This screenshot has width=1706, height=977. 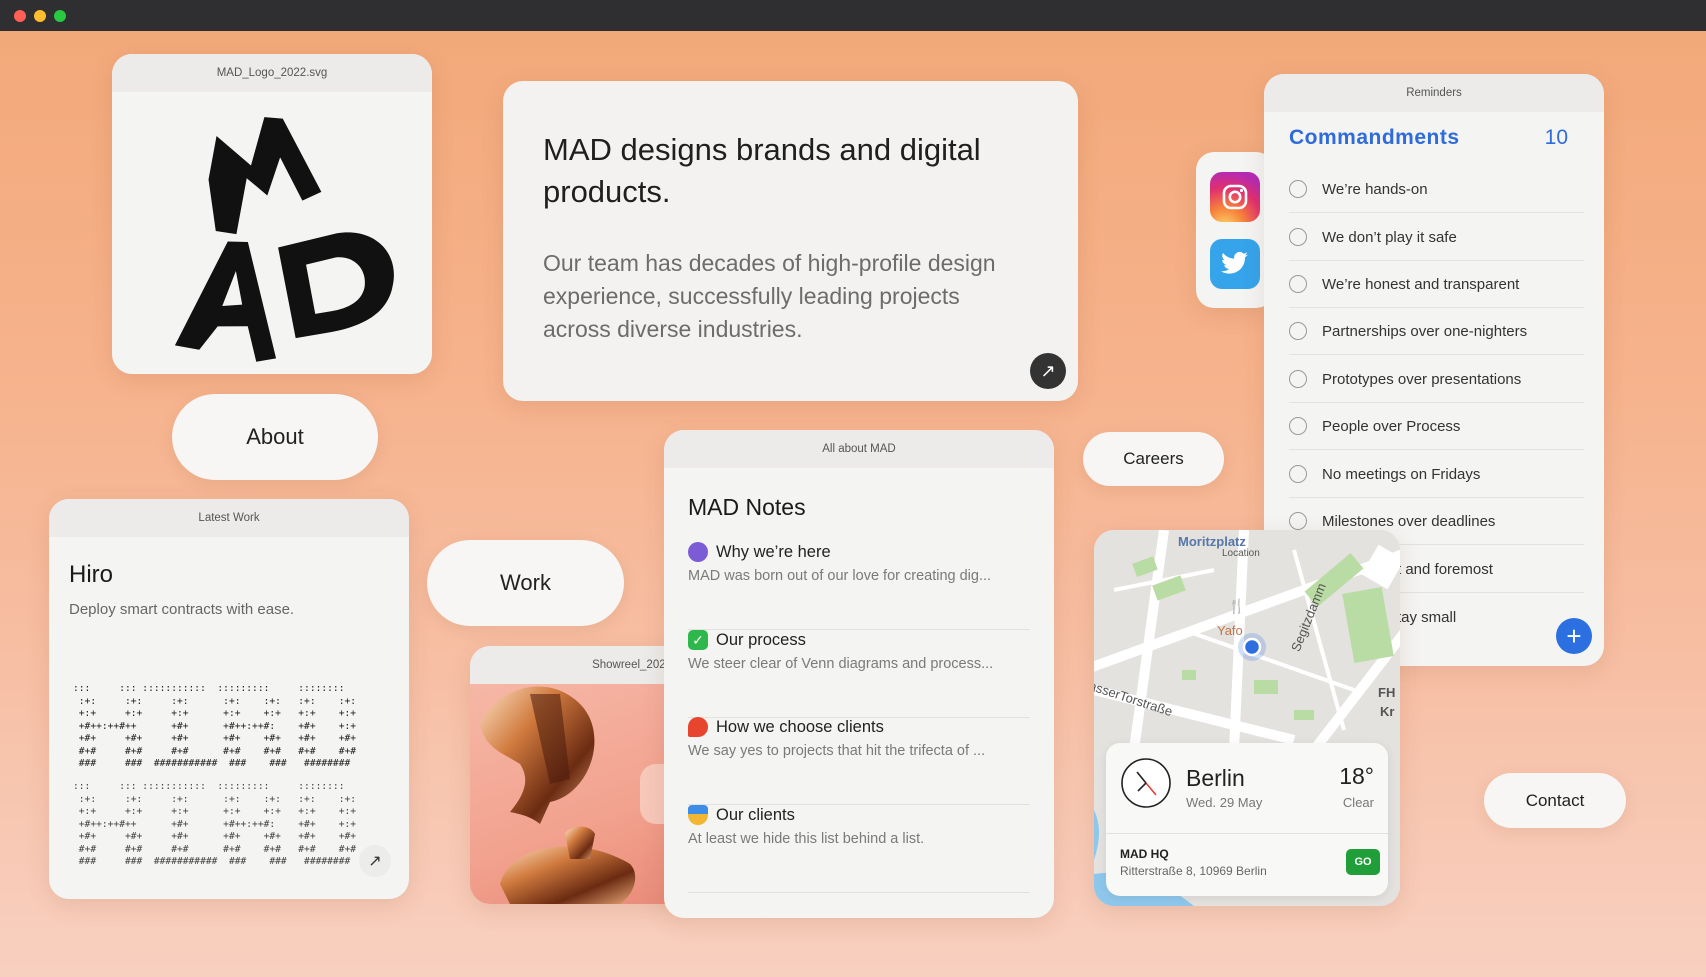 I want to click on work-title: Hiro, so click(x=91, y=574).